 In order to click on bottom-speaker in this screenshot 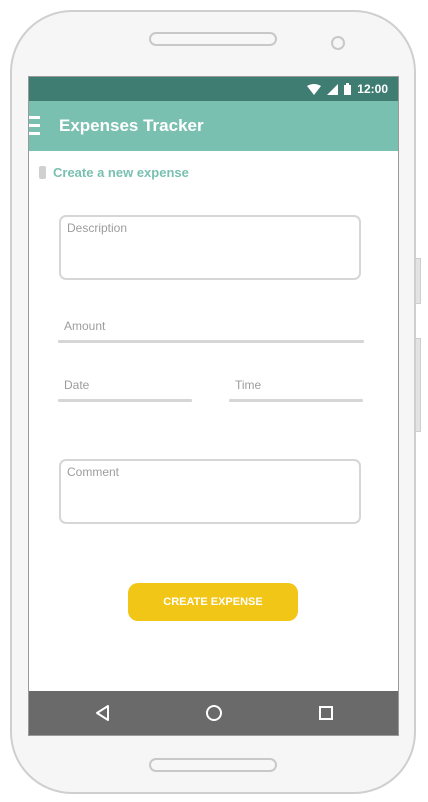, I will do `click(213, 765)`.